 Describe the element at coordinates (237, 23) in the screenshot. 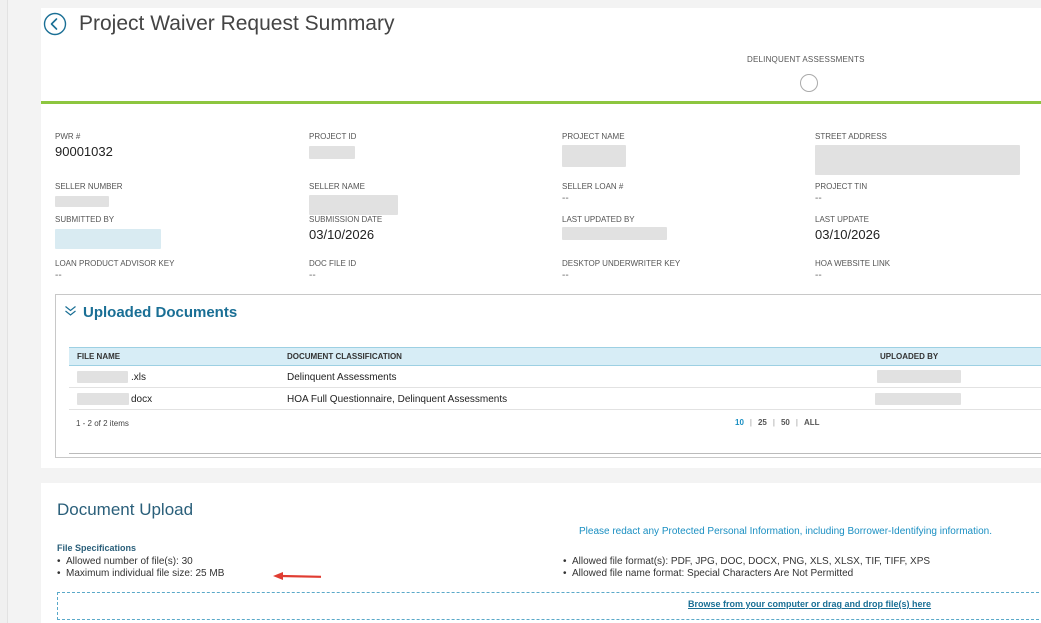

I see `page-title: Project Waiver Request Summary` at that location.